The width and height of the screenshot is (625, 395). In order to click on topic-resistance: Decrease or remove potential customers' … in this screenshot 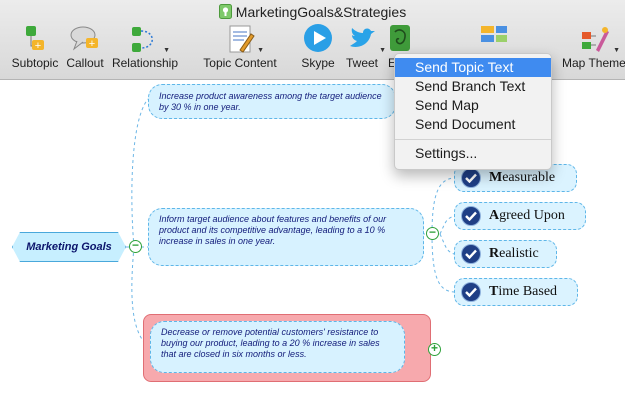, I will do `click(277, 347)`.